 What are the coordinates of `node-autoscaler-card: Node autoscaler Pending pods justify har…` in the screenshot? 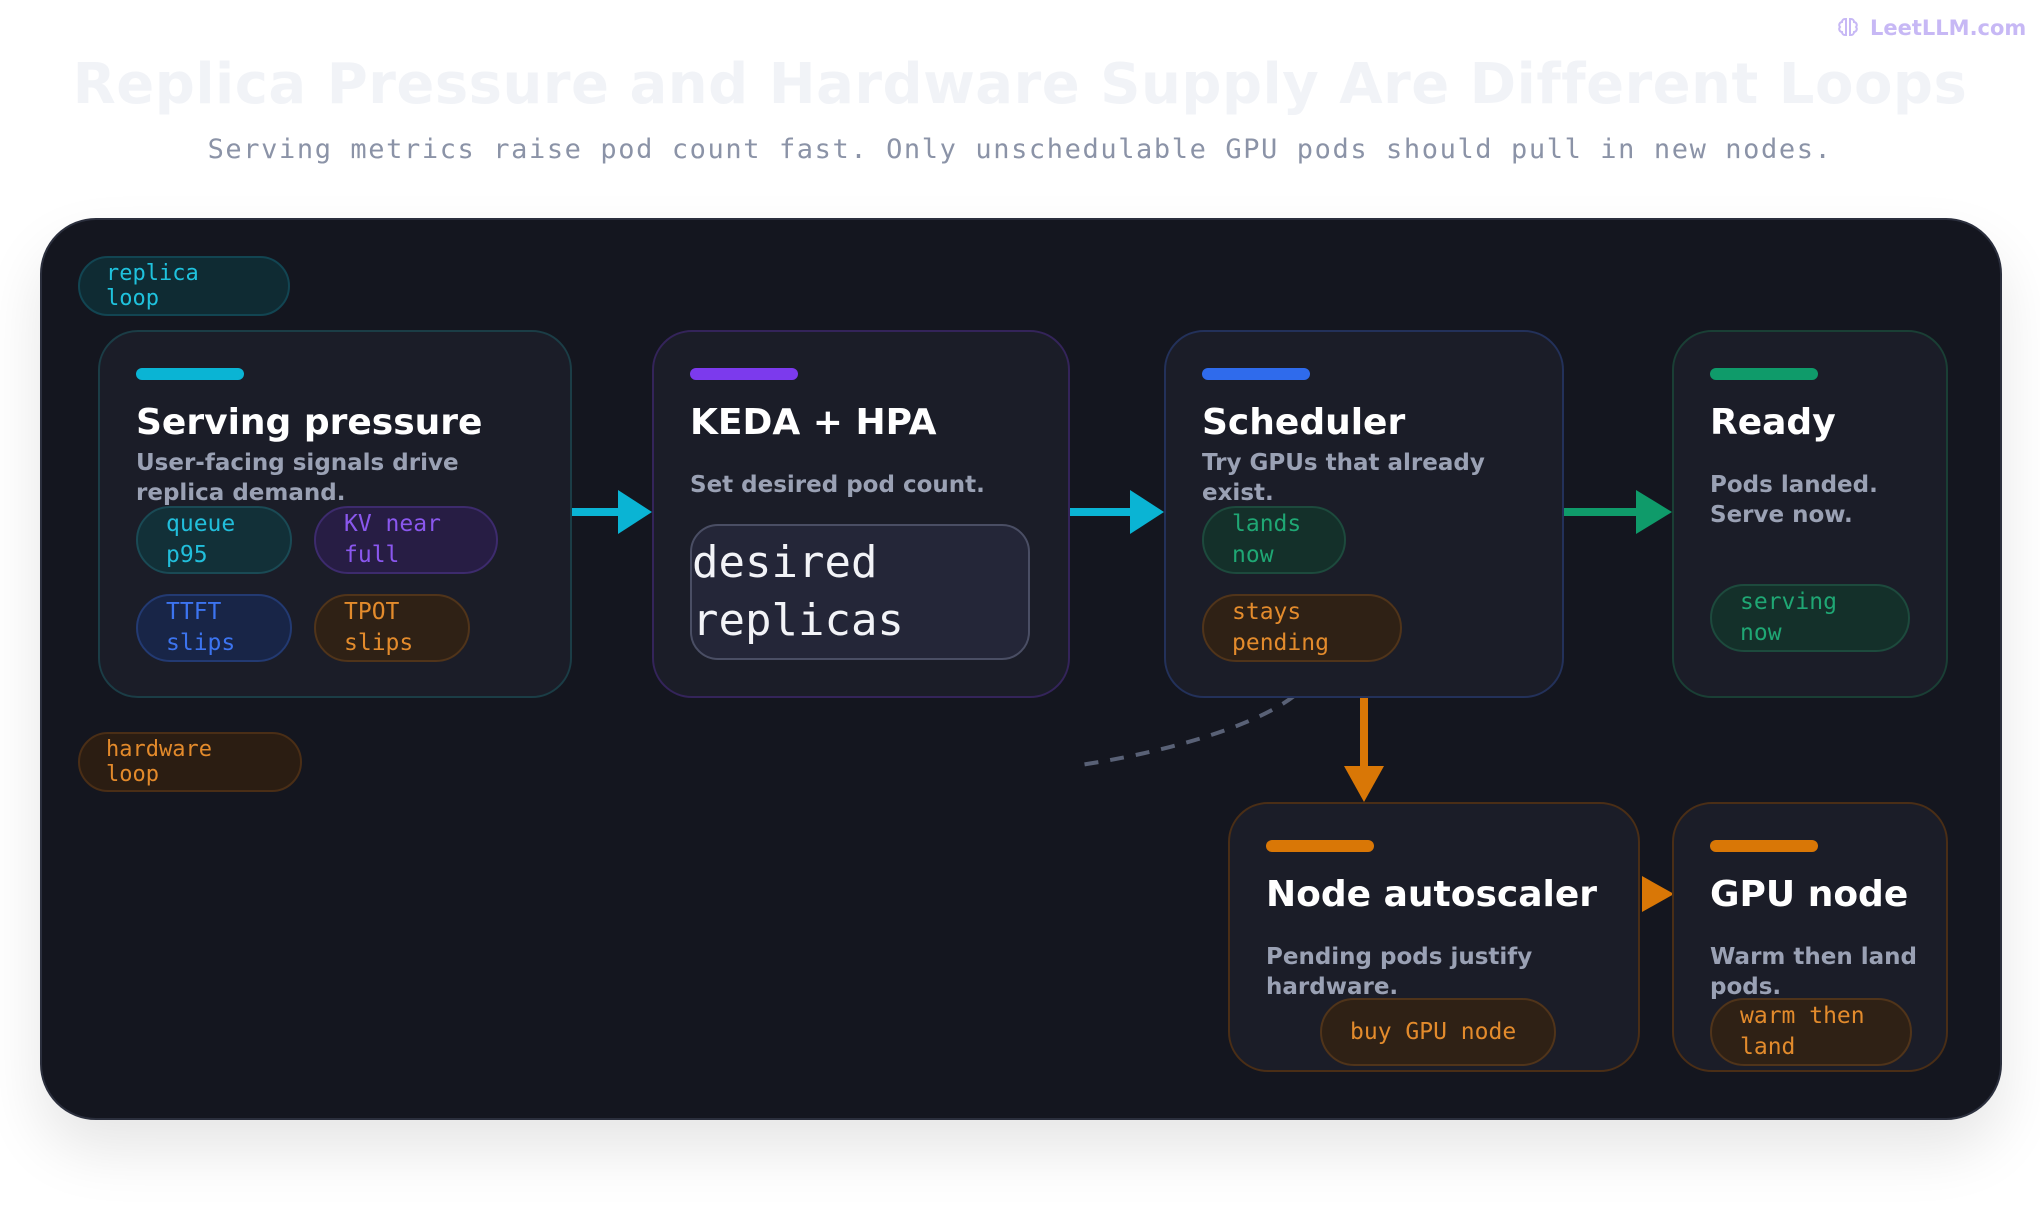 It's located at (1434, 937).